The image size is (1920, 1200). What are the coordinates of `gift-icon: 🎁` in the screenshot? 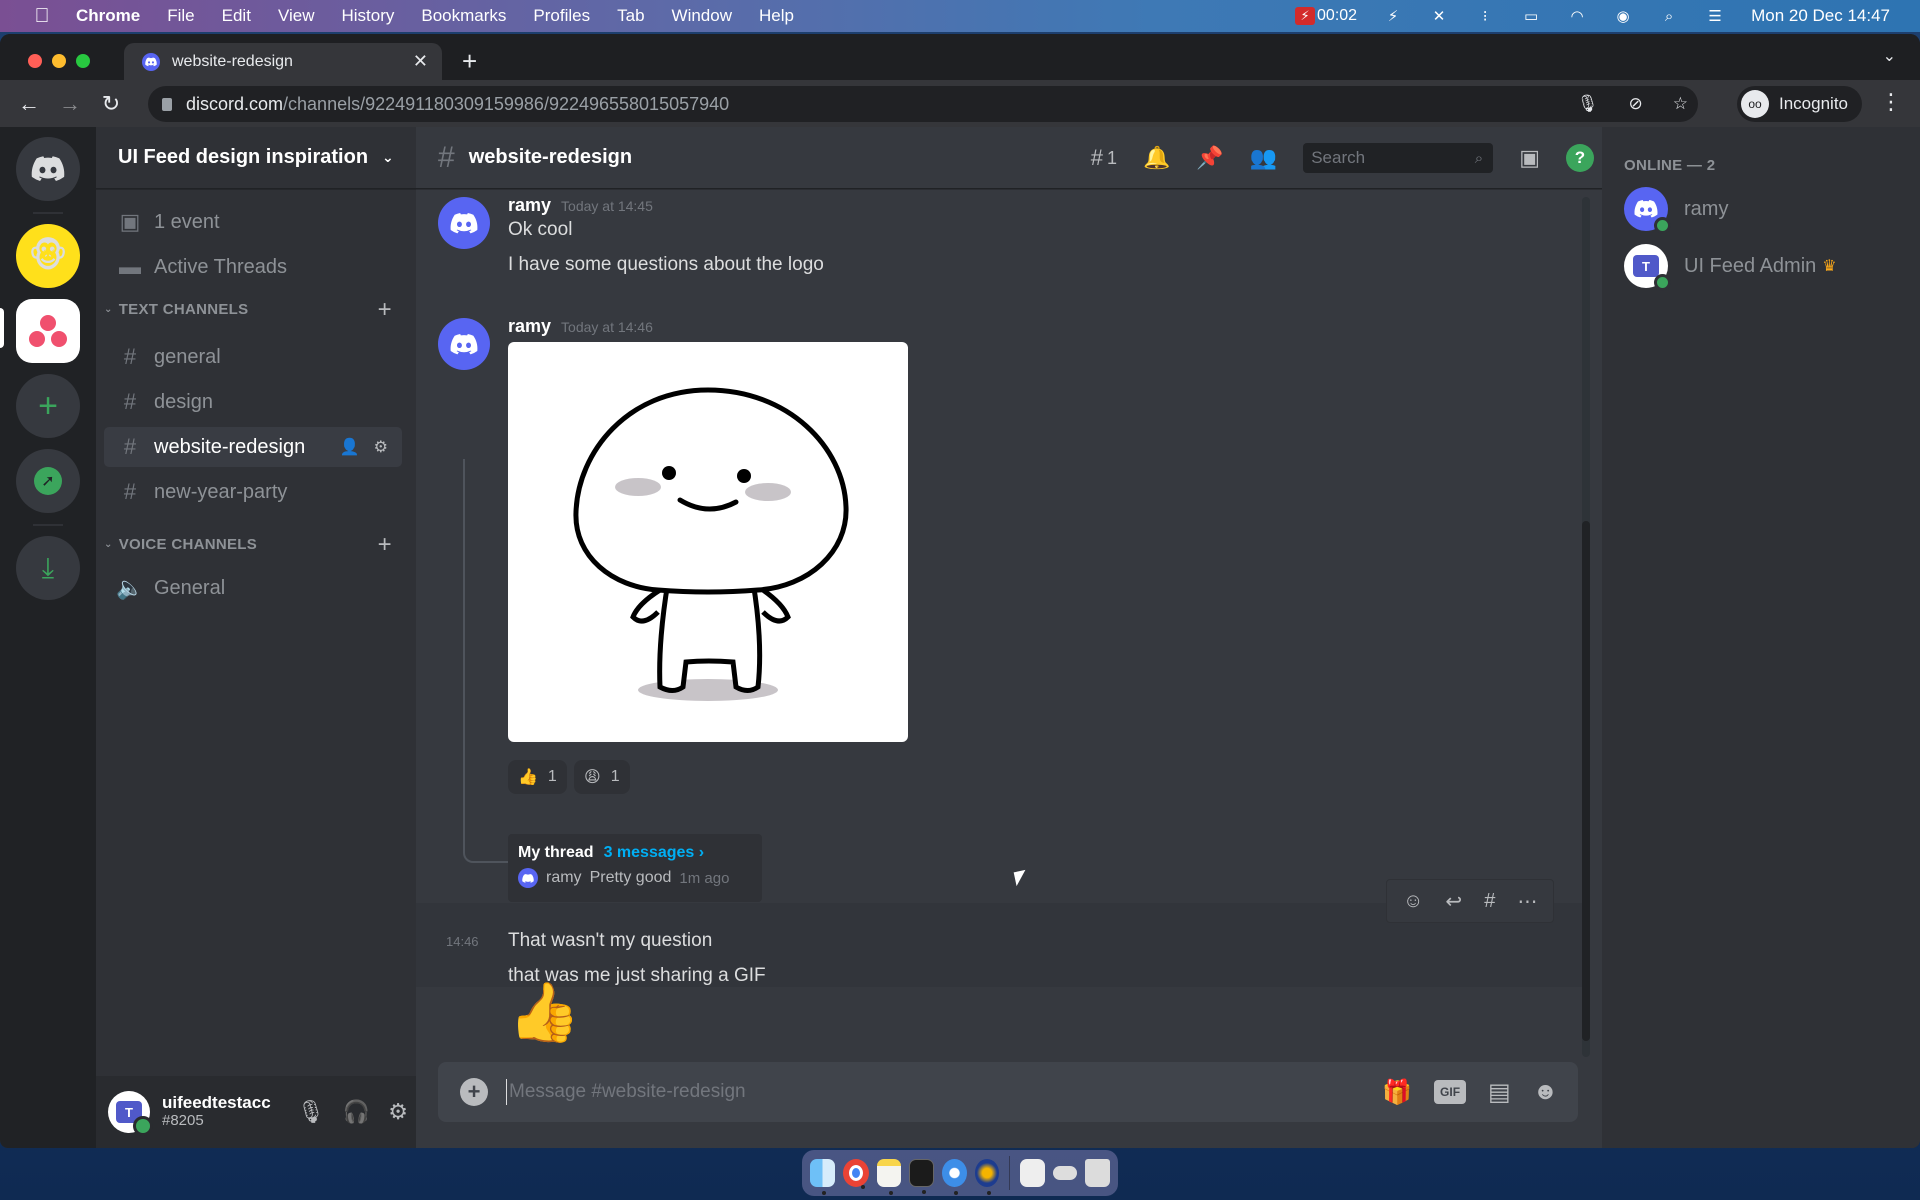 It's located at (1397, 1092).